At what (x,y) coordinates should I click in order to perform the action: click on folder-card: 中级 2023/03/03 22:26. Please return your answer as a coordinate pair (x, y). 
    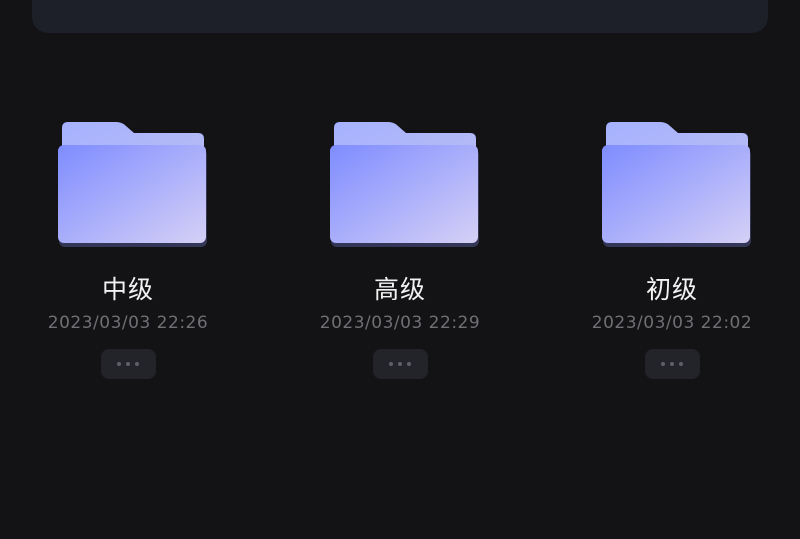
    Looking at the image, I should click on (128, 255).